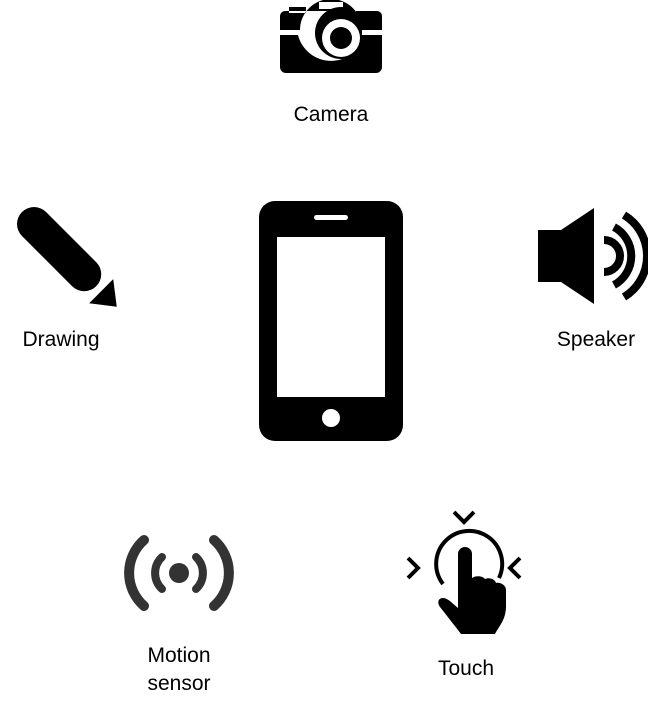 The height and width of the screenshot is (701, 659). Describe the element at coordinates (593, 256) in the screenshot. I see `speaker-icon` at that location.